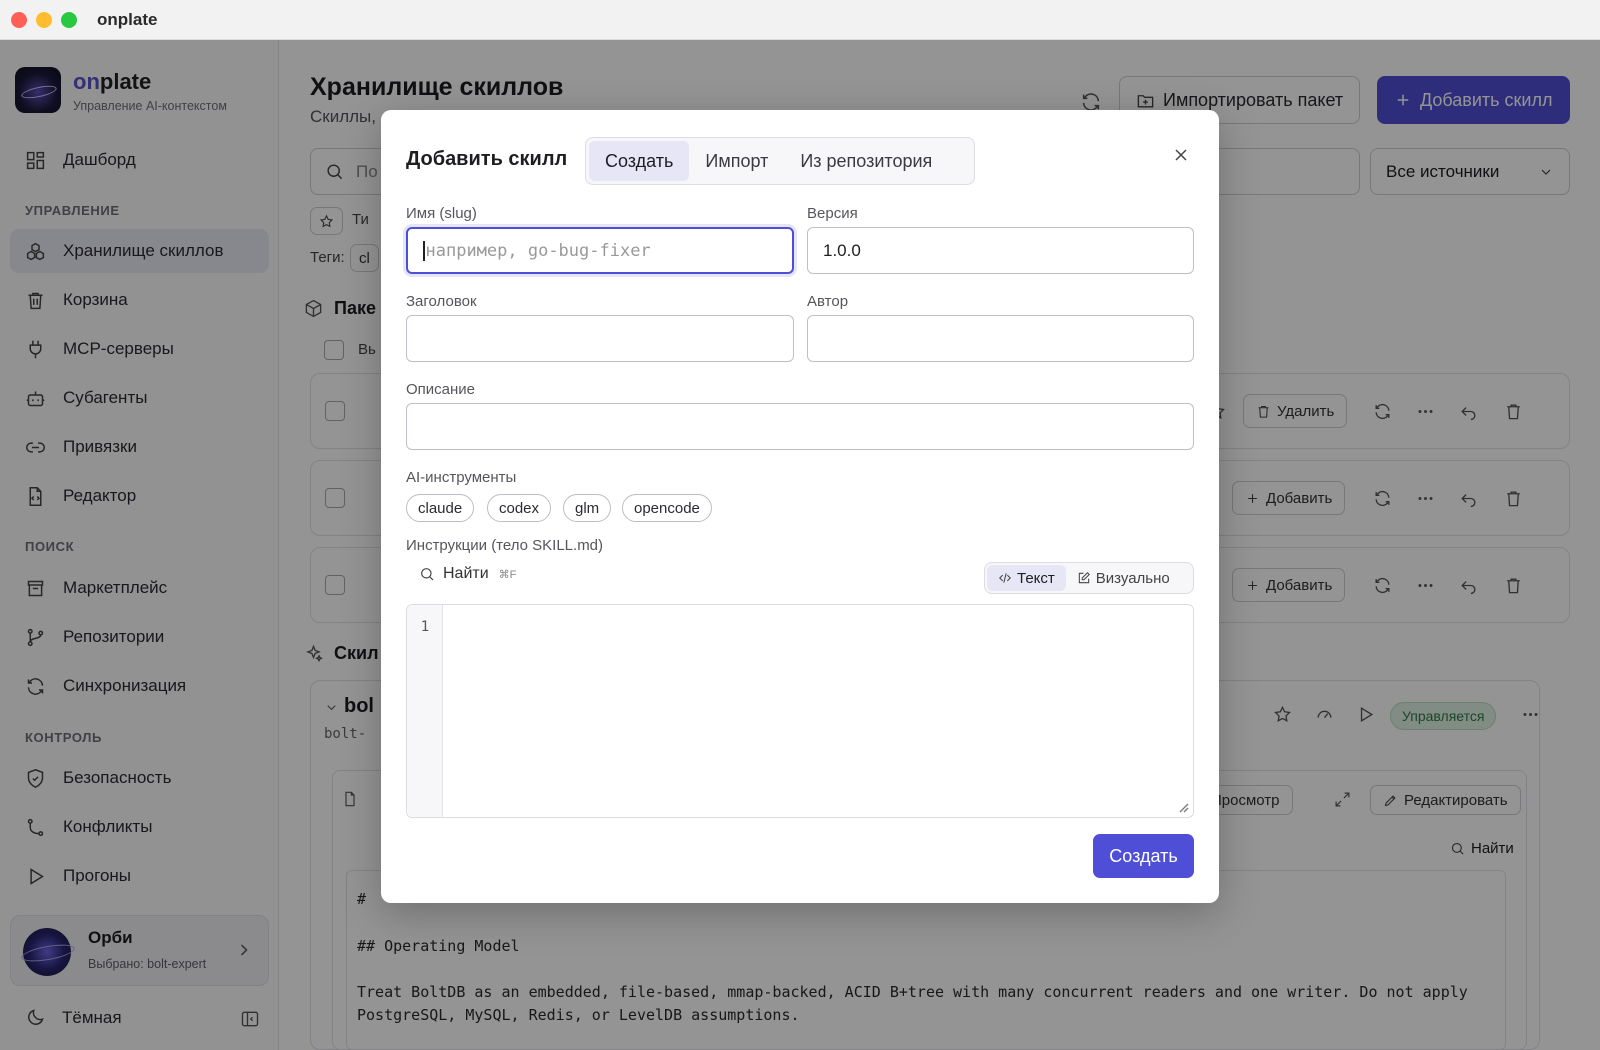  What do you see at coordinates (639, 161) in the screenshot?
I see `tab-create: Создать` at bounding box center [639, 161].